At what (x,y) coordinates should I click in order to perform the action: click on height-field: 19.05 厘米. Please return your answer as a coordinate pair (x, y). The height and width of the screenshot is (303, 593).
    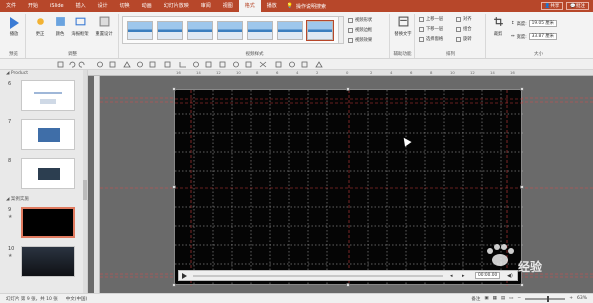
    Looking at the image, I should click on (542, 23).